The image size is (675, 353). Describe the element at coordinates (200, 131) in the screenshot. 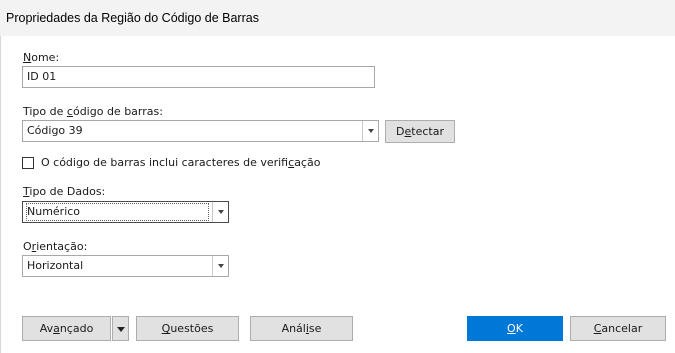

I see `barcode-type-select: Código 39` at that location.